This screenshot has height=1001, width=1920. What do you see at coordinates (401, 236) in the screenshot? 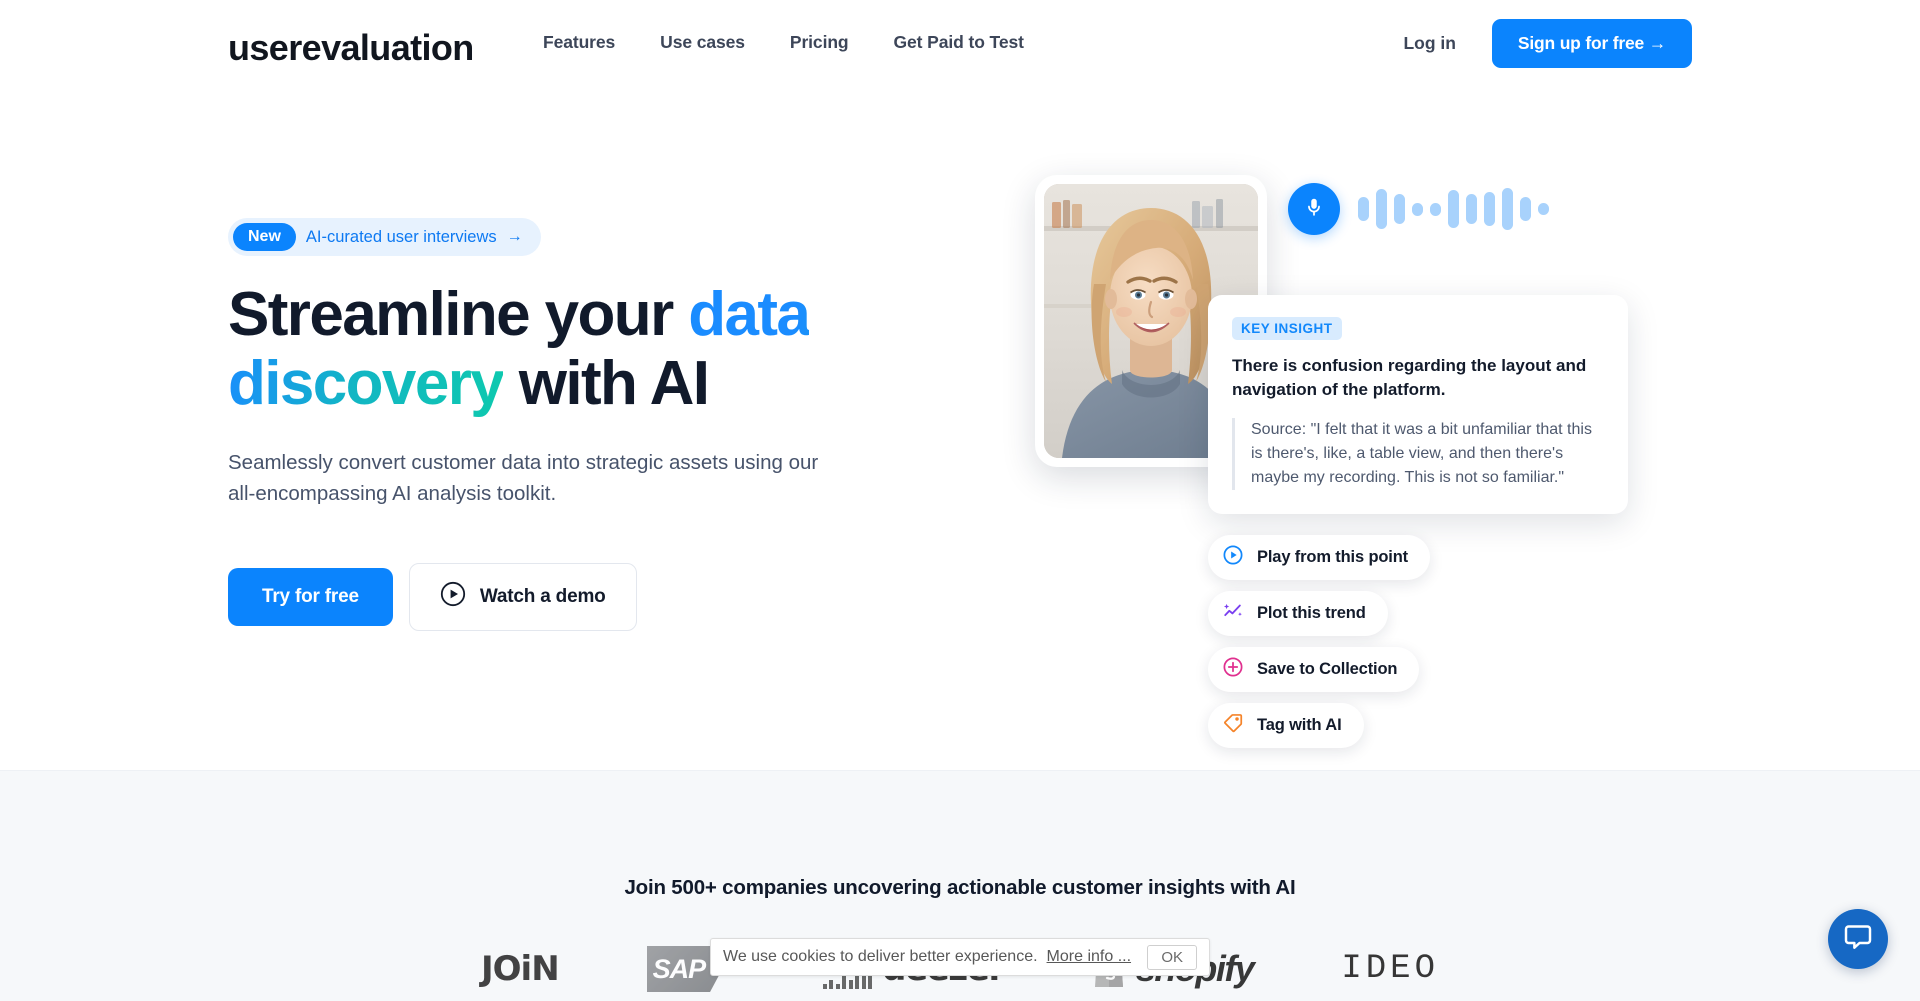
I see `badge-label: AI-curated user interviews` at bounding box center [401, 236].